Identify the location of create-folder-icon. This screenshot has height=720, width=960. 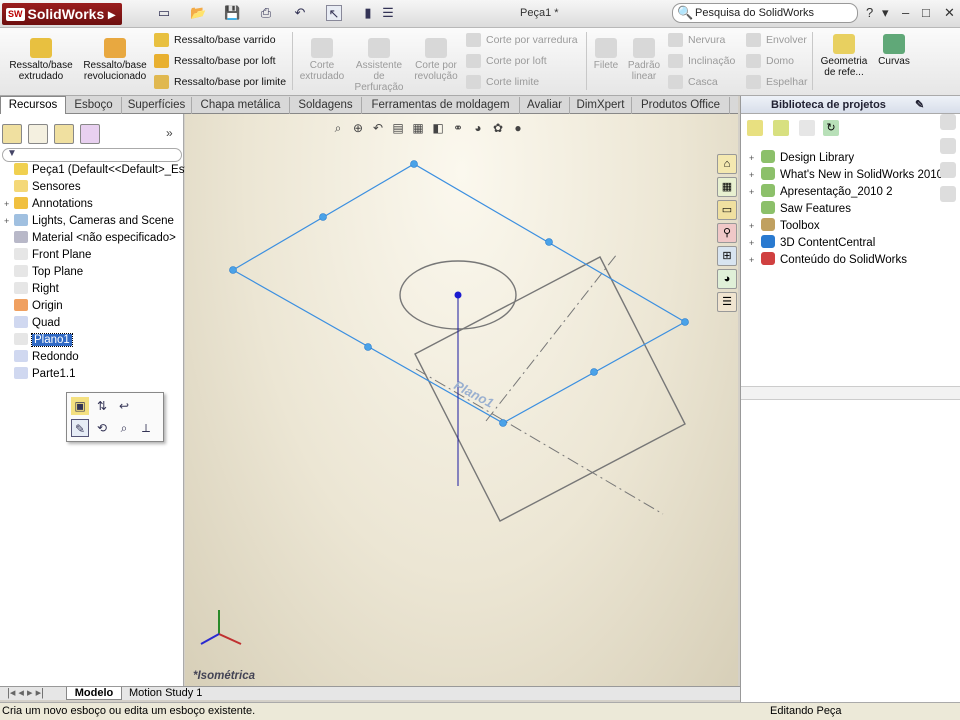
(807, 128).